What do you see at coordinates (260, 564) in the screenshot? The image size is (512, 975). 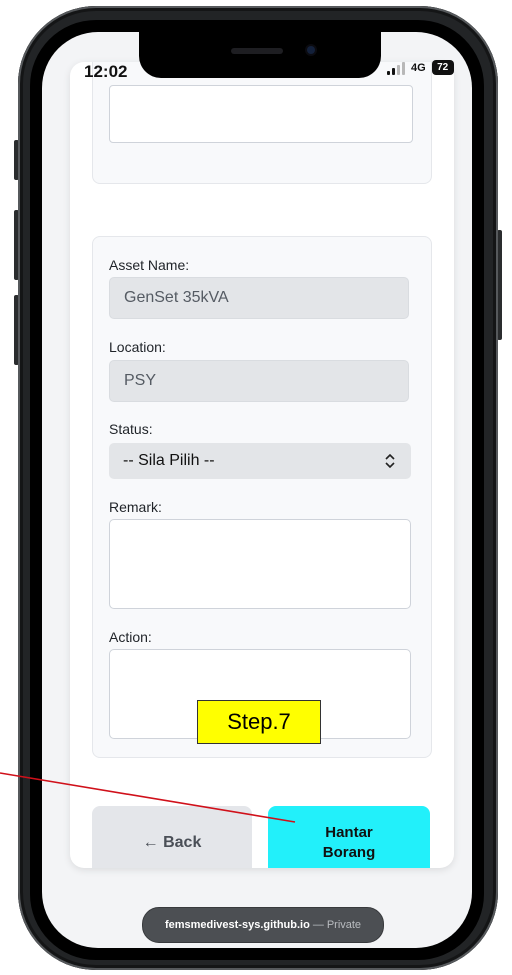 I see `remark-textarea` at bounding box center [260, 564].